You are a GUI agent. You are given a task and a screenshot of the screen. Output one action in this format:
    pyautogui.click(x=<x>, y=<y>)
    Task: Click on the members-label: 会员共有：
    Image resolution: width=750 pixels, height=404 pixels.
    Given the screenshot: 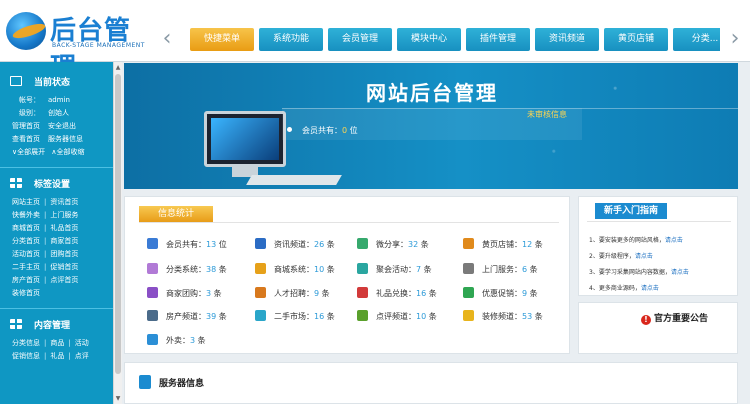 What is the action you would take?
    pyautogui.click(x=322, y=130)
    